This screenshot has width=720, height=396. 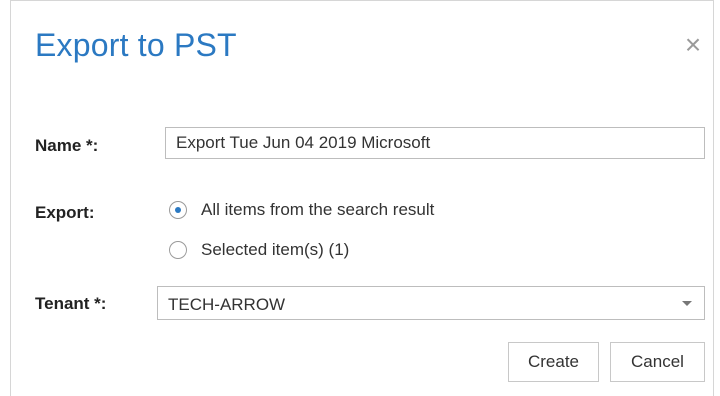 What do you see at coordinates (67, 145) in the screenshot?
I see `name-label: Name *:` at bounding box center [67, 145].